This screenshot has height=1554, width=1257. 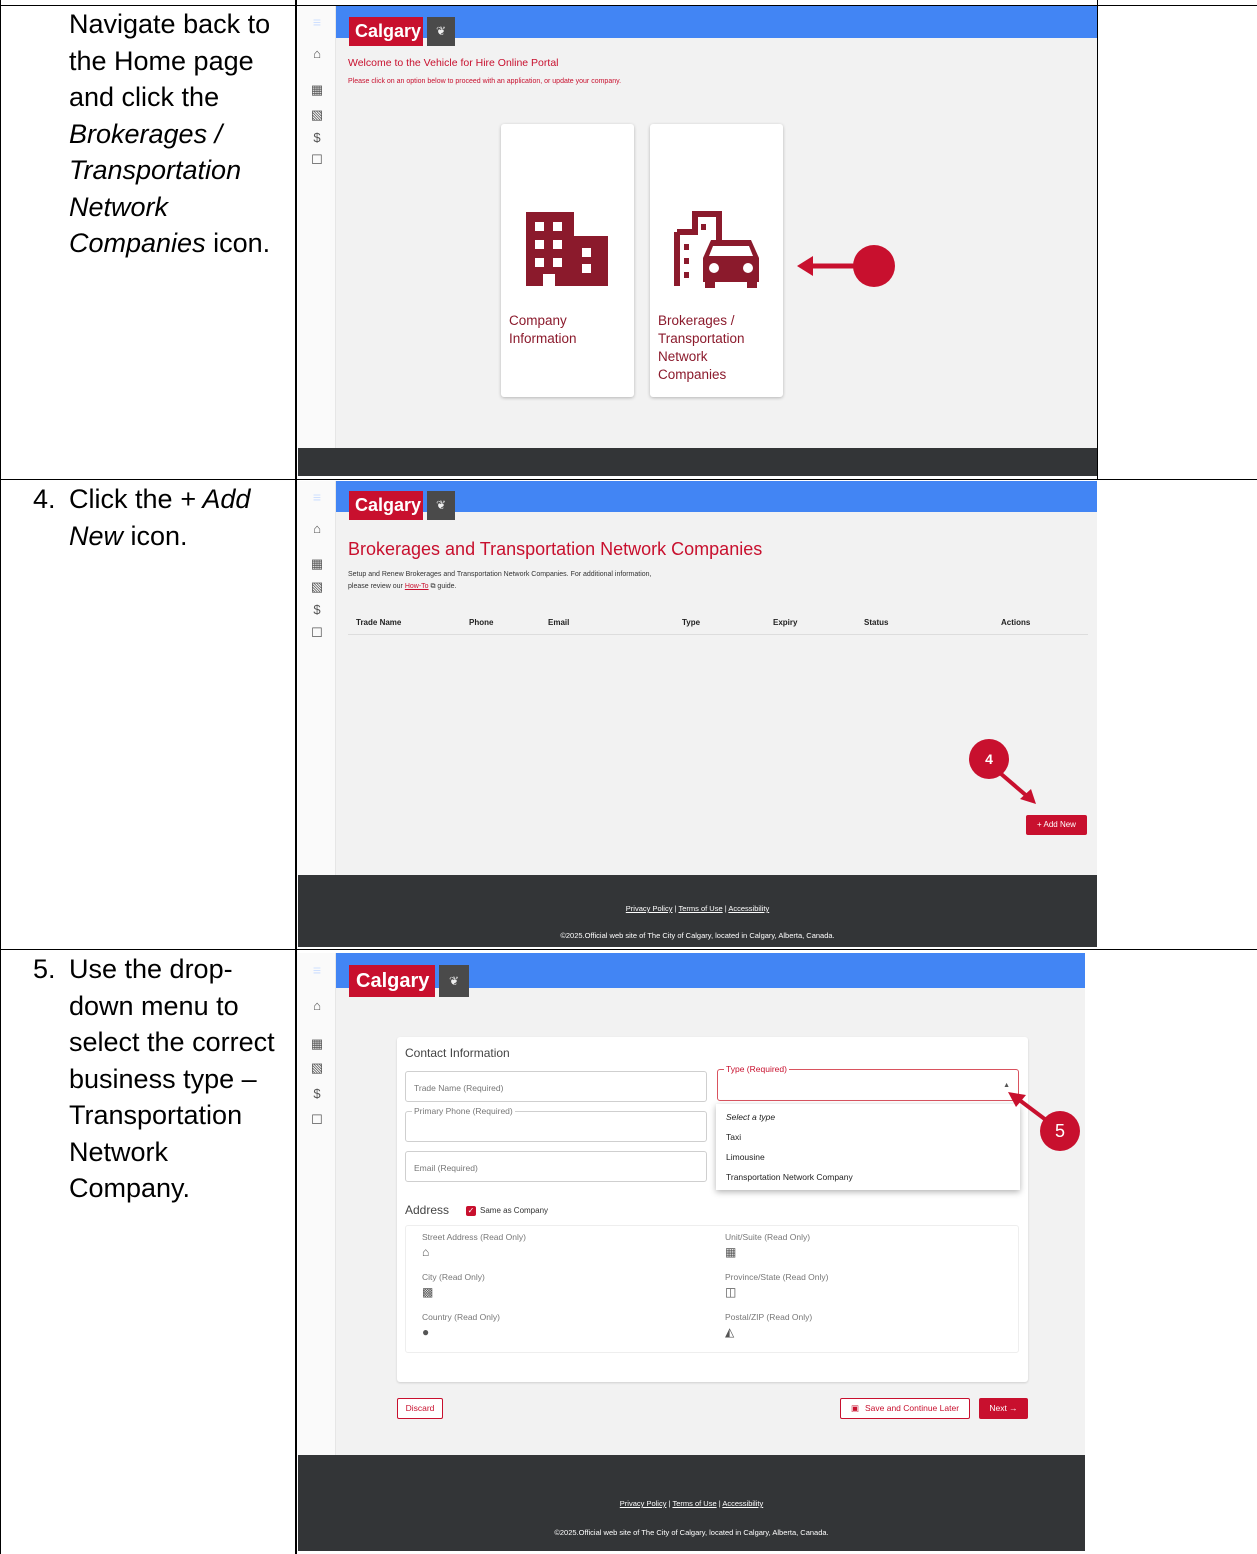 What do you see at coordinates (471, 1211) in the screenshot?
I see `same-as-company-checkbox: ✓` at bounding box center [471, 1211].